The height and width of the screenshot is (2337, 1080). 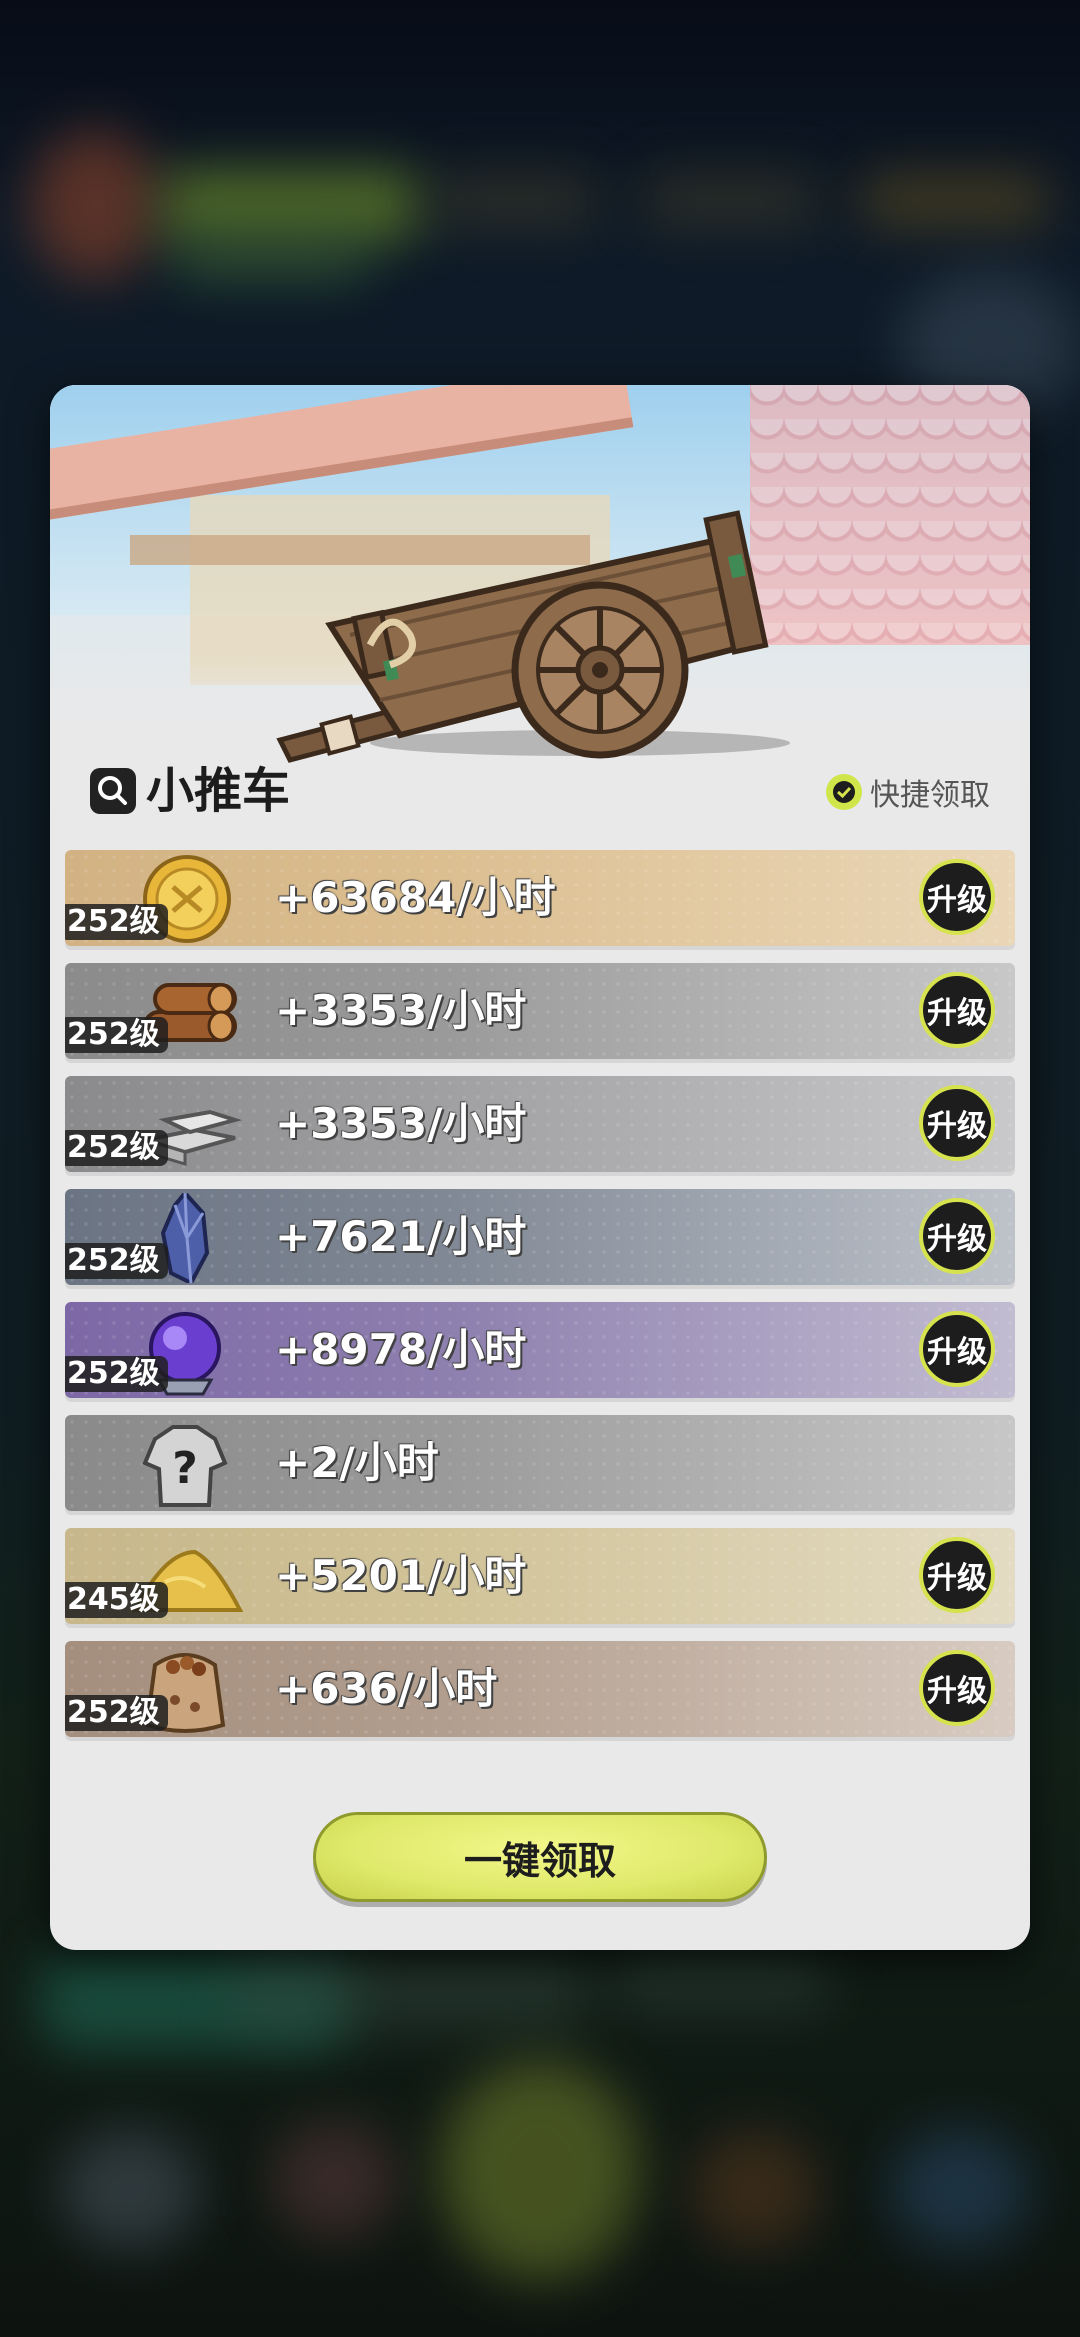 I want to click on wooden-cart-icon, so click(x=522, y=636).